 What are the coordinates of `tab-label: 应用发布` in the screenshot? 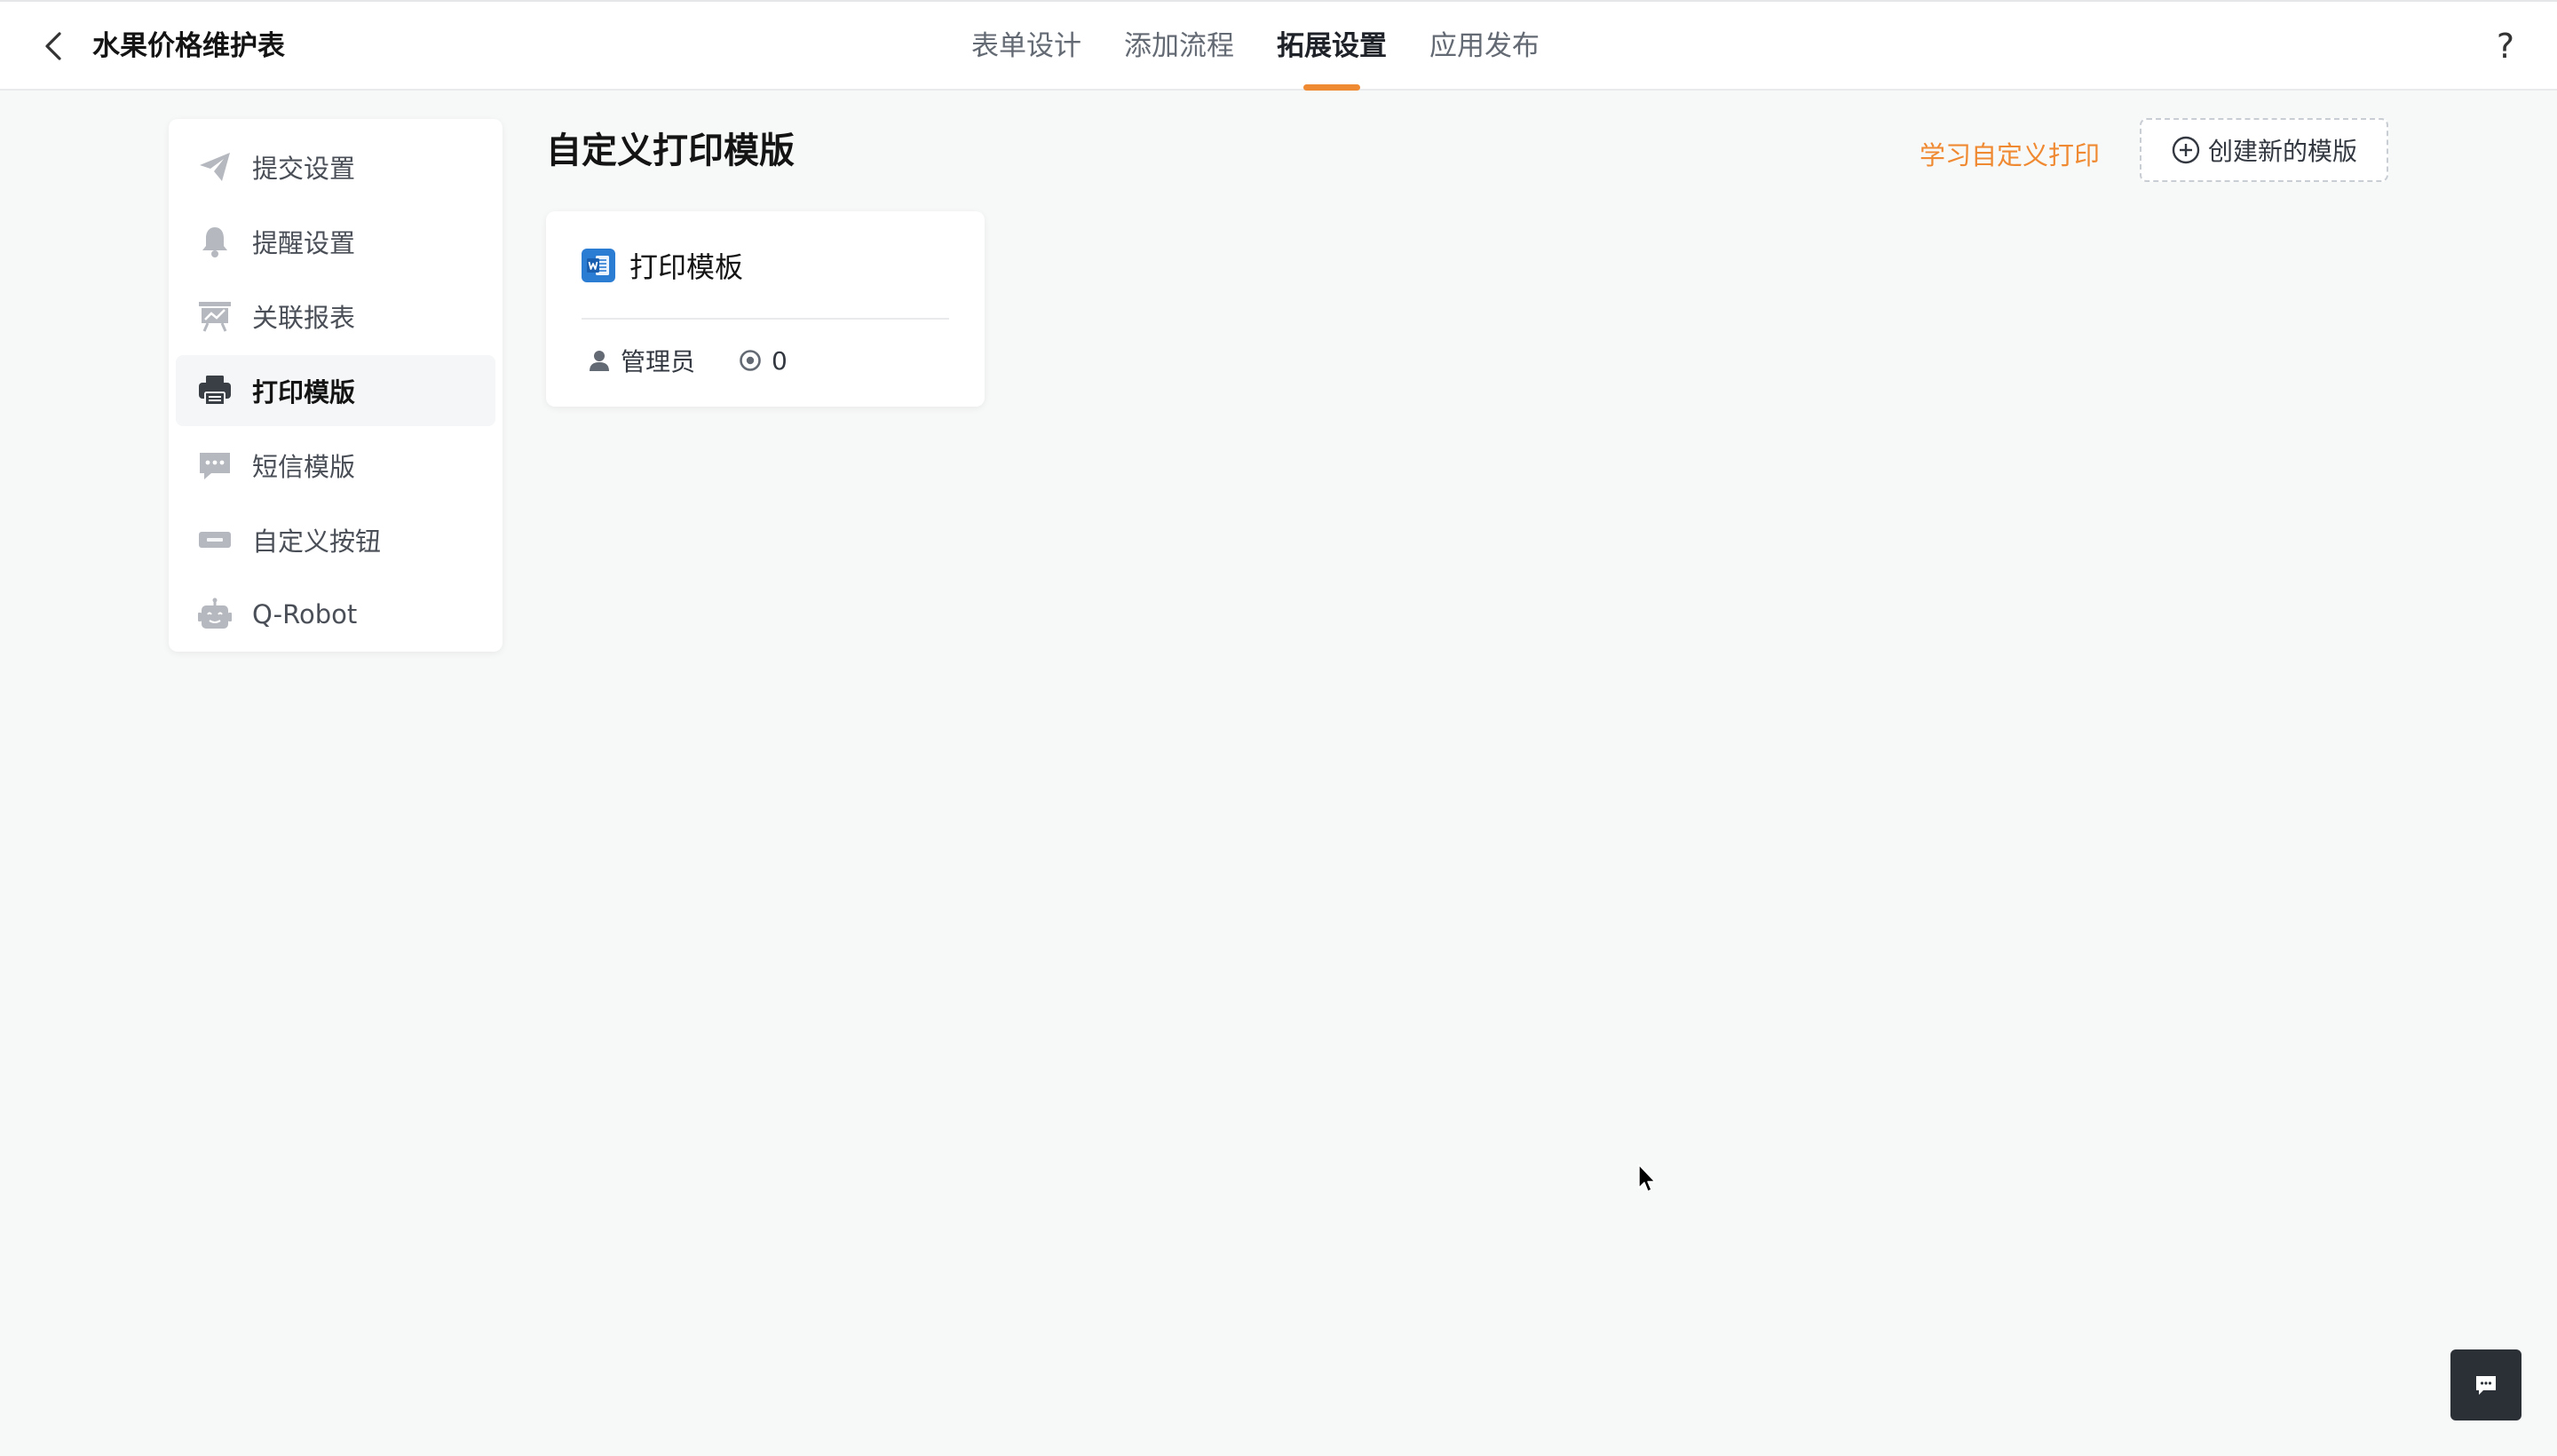 It's located at (1484, 46).